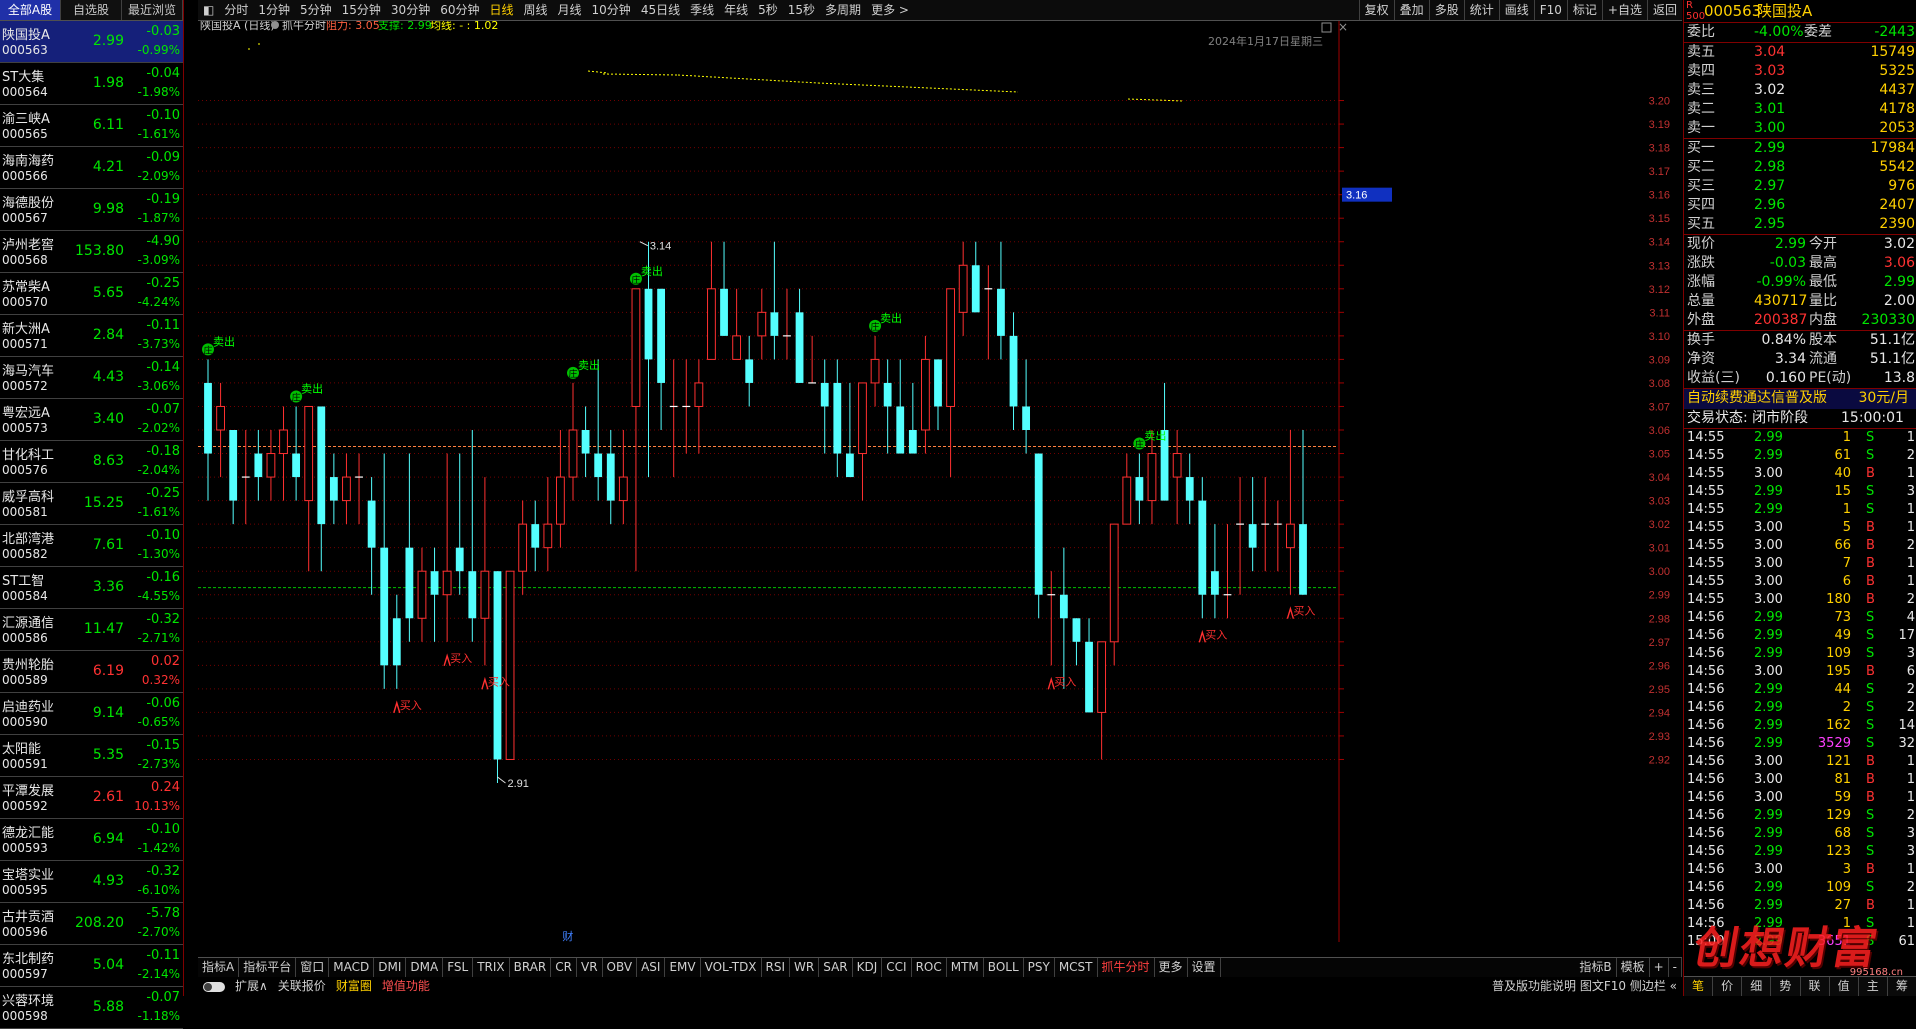  I want to click on indicator-tab: CCI, so click(897, 967).